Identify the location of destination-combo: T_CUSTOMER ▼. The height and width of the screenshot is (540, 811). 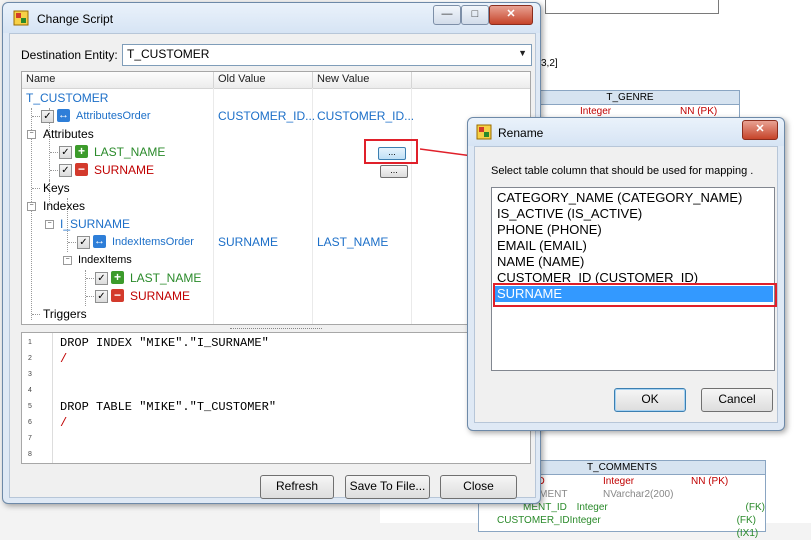
(327, 55).